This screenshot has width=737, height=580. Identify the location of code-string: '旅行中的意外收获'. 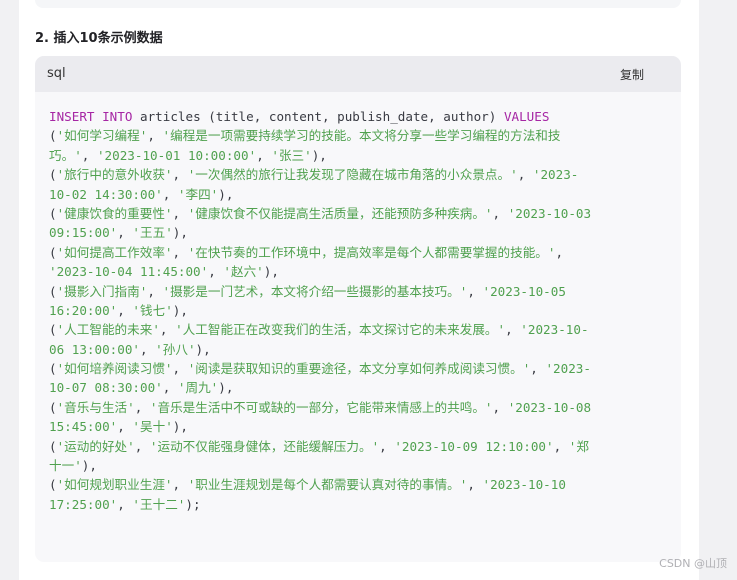
(114, 175).